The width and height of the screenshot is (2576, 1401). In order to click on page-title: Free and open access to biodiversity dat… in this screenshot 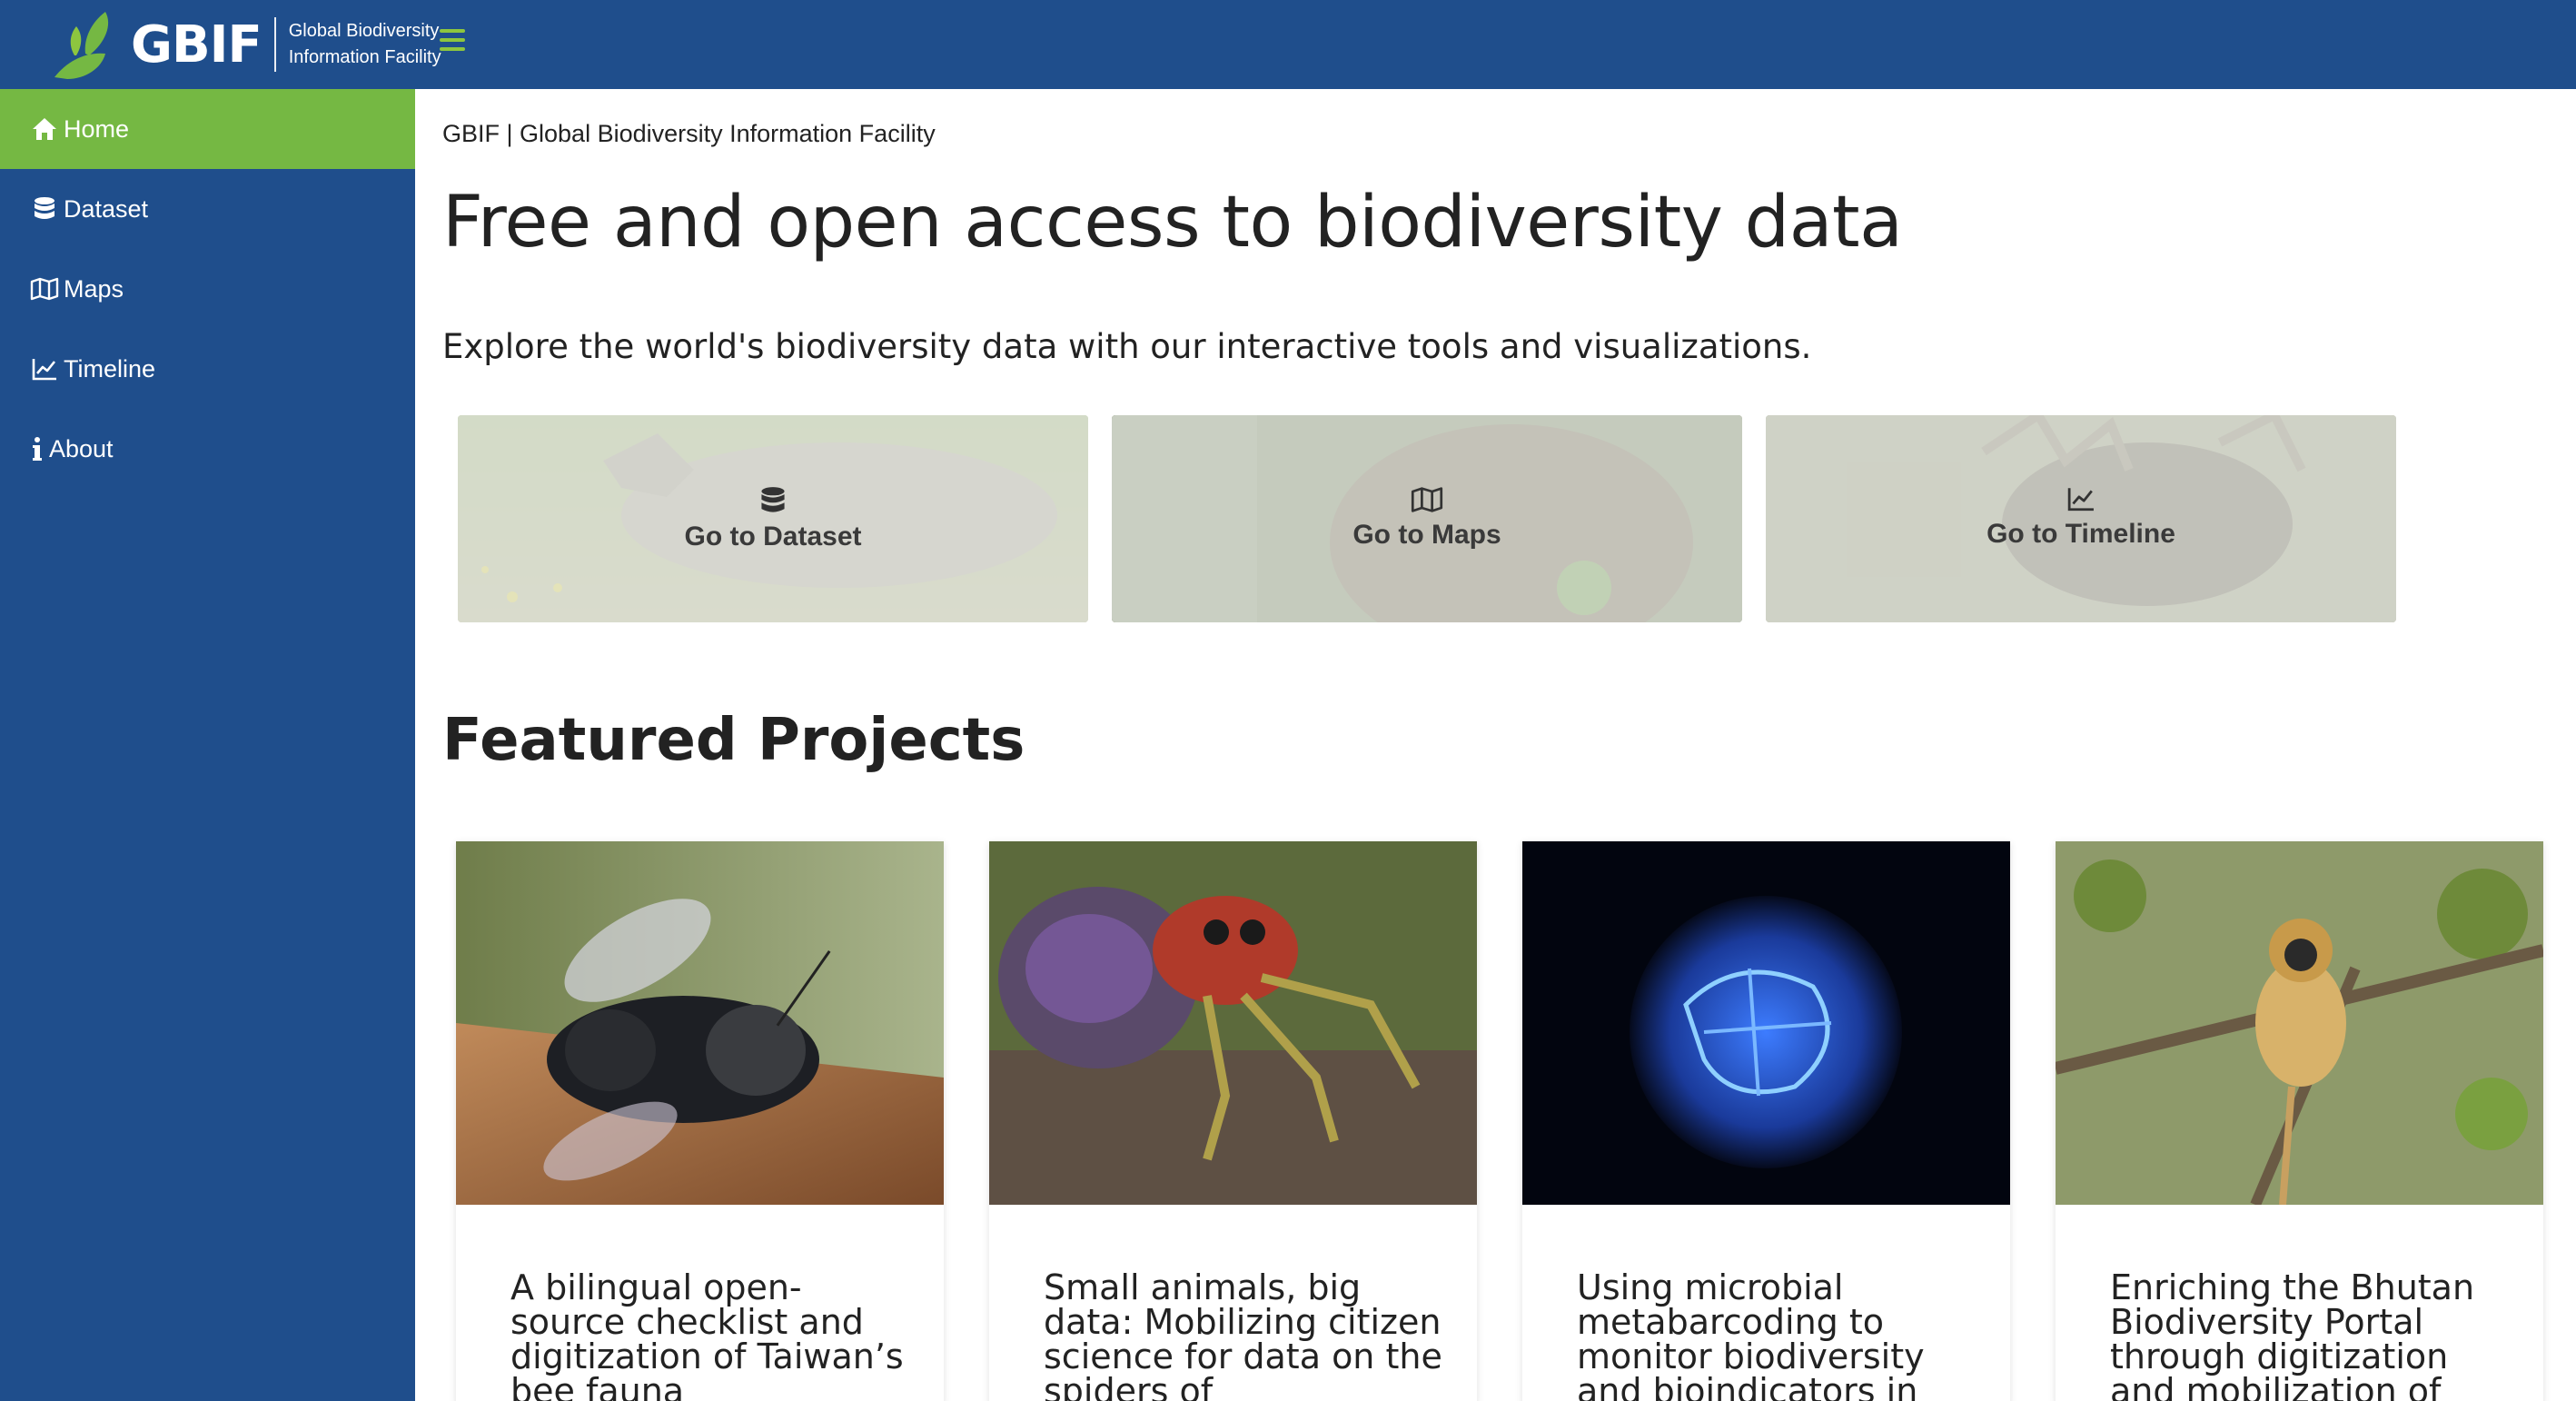, I will do `click(1172, 222)`.